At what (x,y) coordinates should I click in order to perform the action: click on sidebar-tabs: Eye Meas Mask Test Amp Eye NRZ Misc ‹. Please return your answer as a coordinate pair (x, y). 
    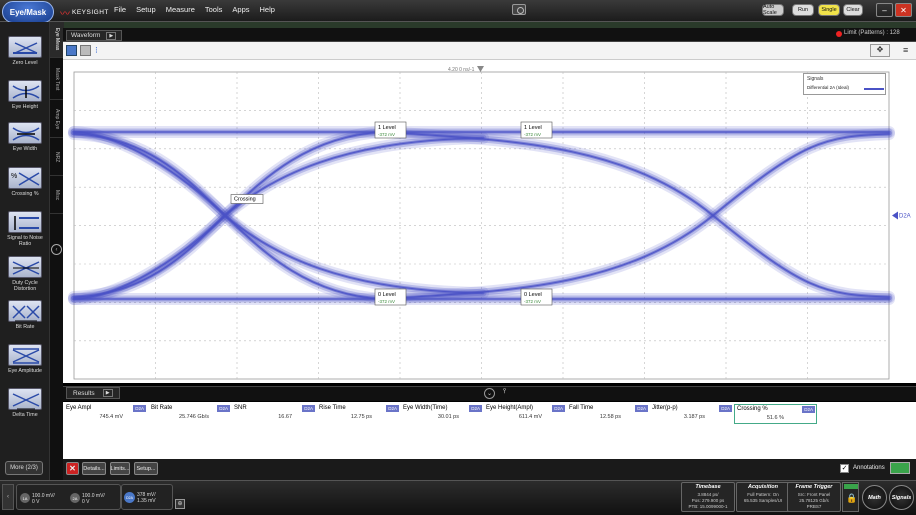
    Looking at the image, I should click on (56, 251).